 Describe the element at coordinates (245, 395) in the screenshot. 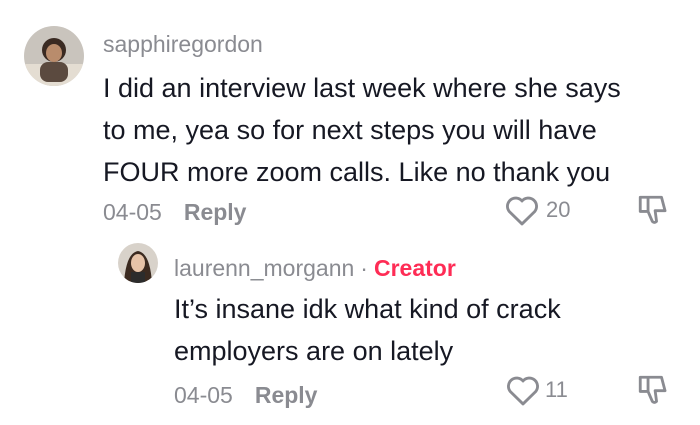

I see `reply-meta: 04-05 Reply` at that location.